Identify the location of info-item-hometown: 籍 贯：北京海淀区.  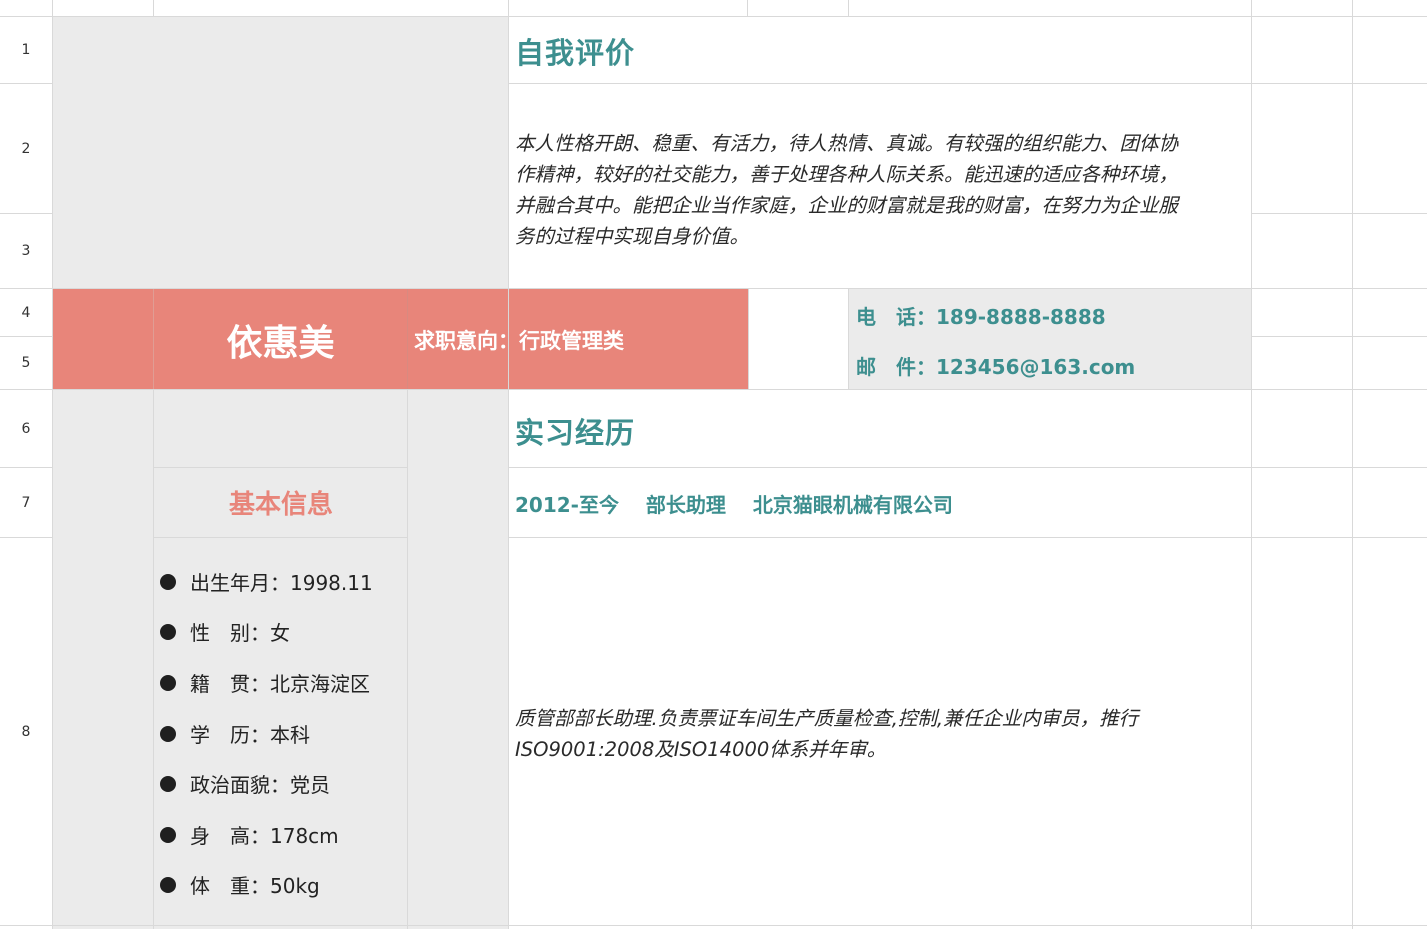
(265, 682).